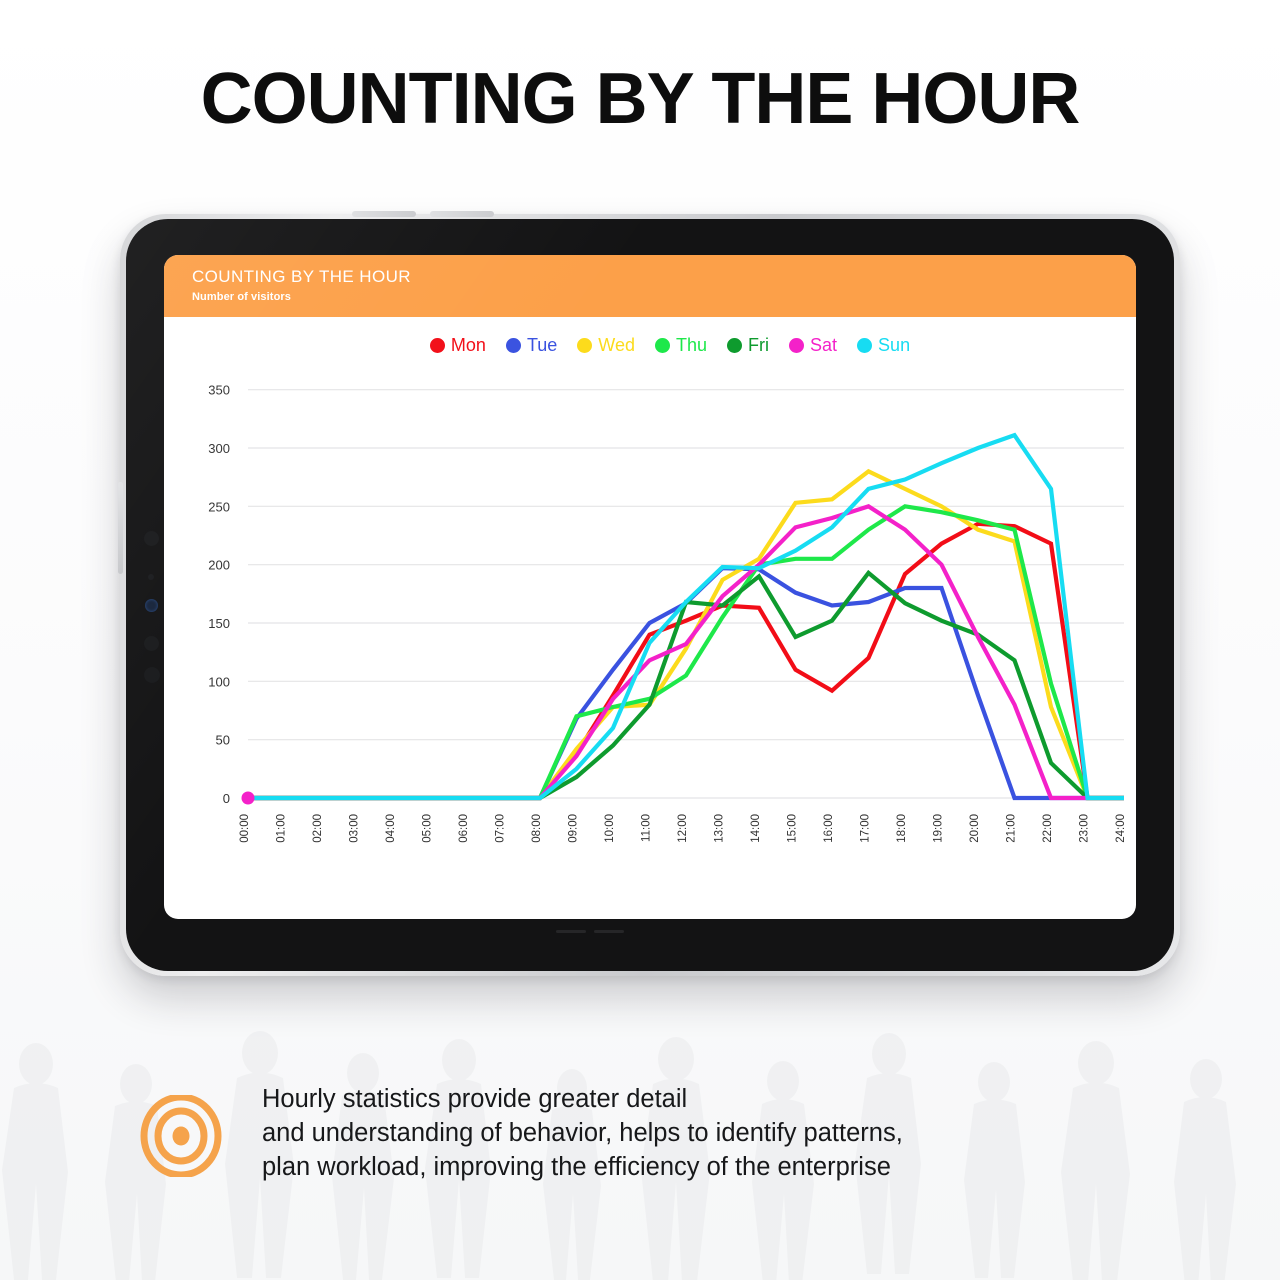 The image size is (1280, 1280). Describe the element at coordinates (219, 623) in the screenshot. I see `y-axis-tick-label: 150` at that location.